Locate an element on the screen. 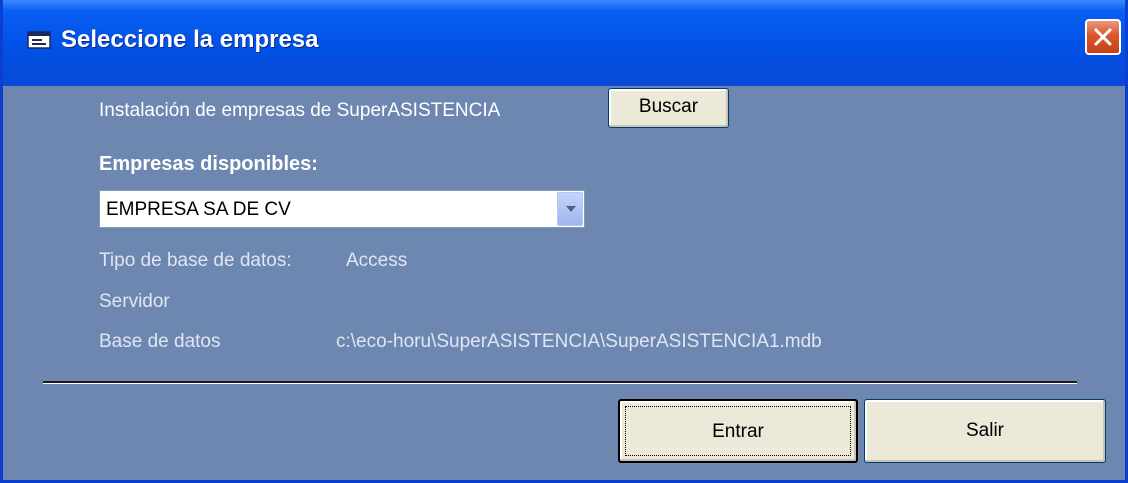 The width and height of the screenshot is (1128, 483). exit-button-label: Salir is located at coordinates (984, 430).